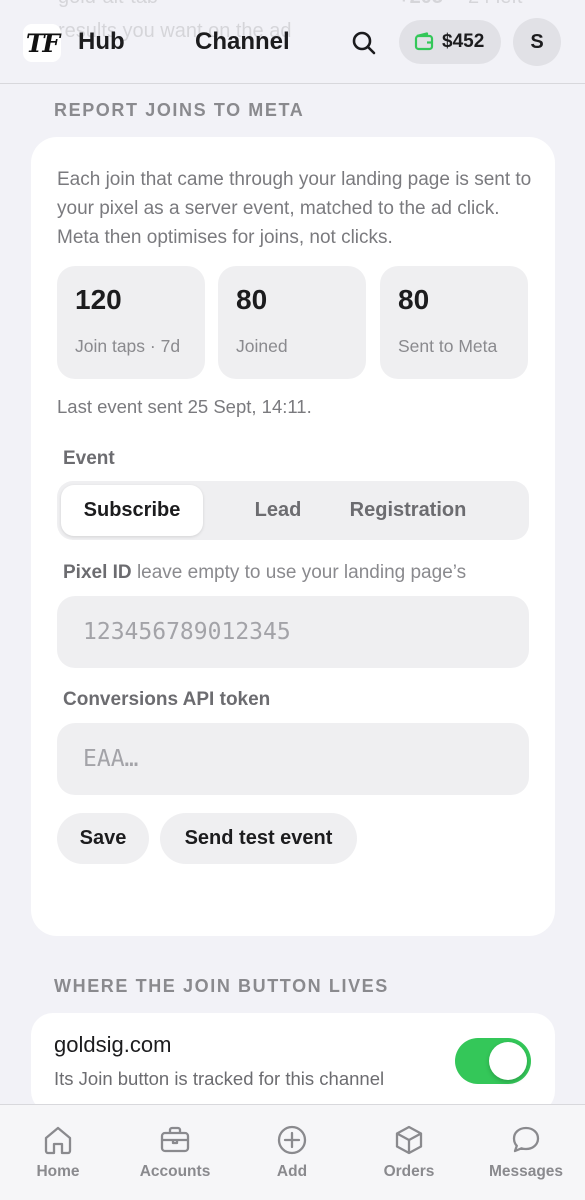 The image size is (585, 1200). Describe the element at coordinates (179, 110) in the screenshot. I see `section-heading-report: REPORT JOINS TO META` at that location.